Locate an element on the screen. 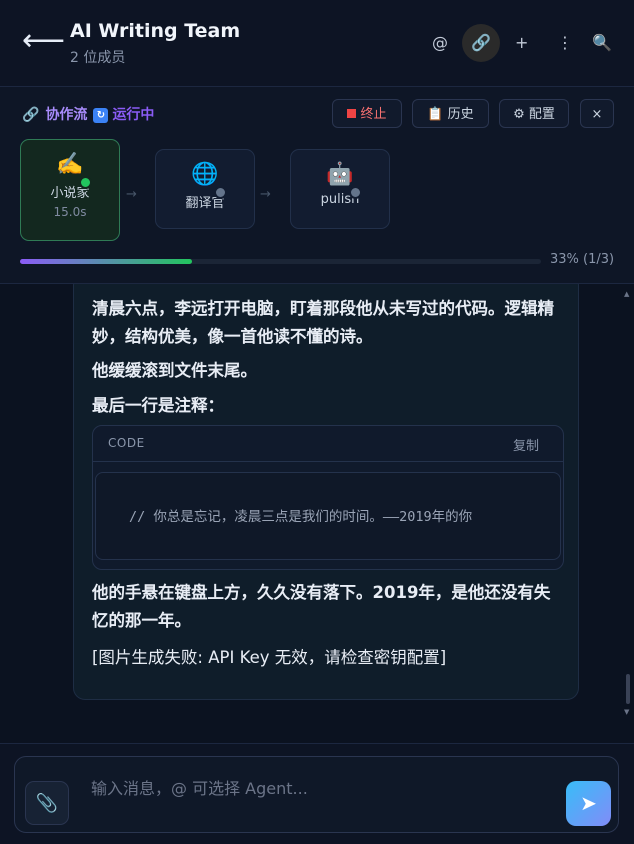  writing-hand-icon: ✍️ is located at coordinates (70, 164).